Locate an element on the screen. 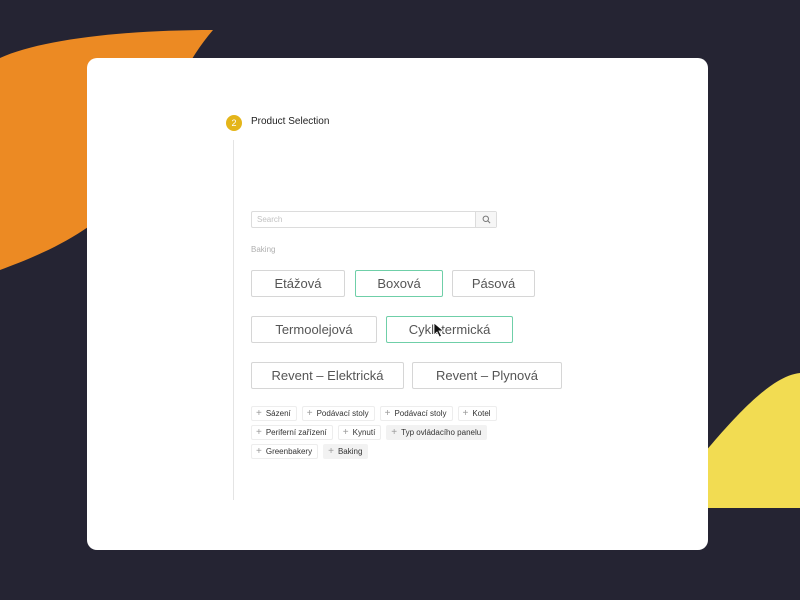  step-number-badge: 2 is located at coordinates (234, 123).